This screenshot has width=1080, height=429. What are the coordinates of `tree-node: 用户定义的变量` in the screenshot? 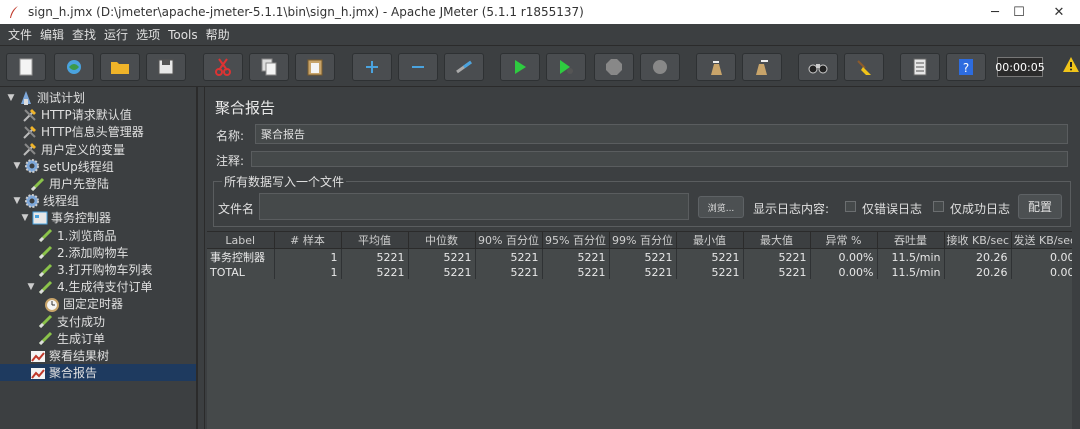 It's located at (73, 149).